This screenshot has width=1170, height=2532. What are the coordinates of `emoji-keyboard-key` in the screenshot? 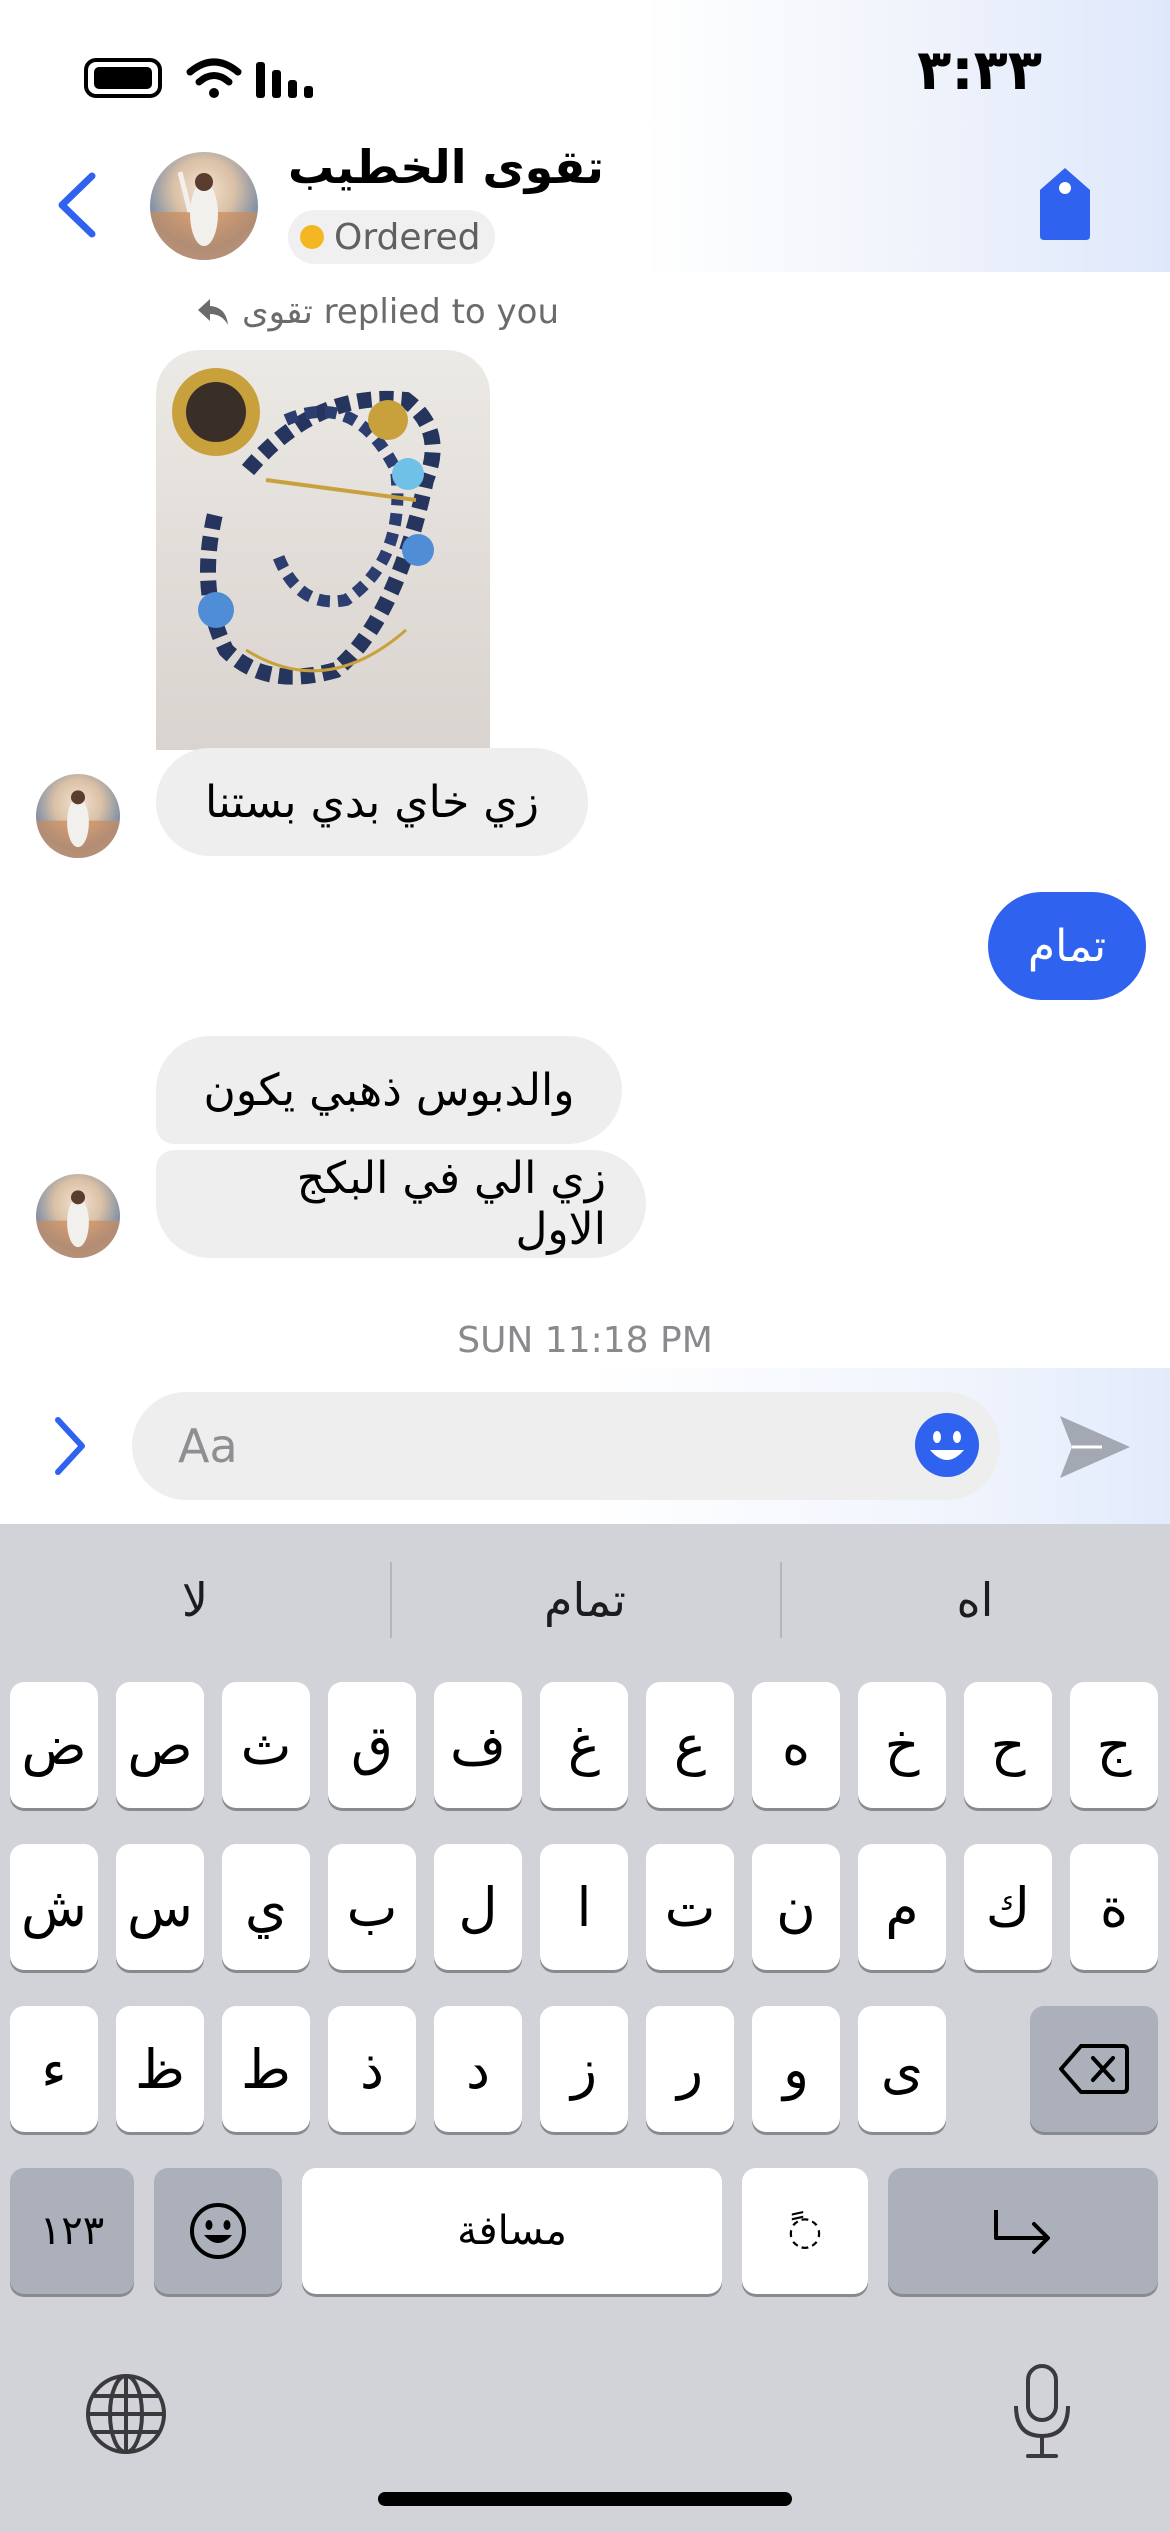 It's located at (218, 2231).